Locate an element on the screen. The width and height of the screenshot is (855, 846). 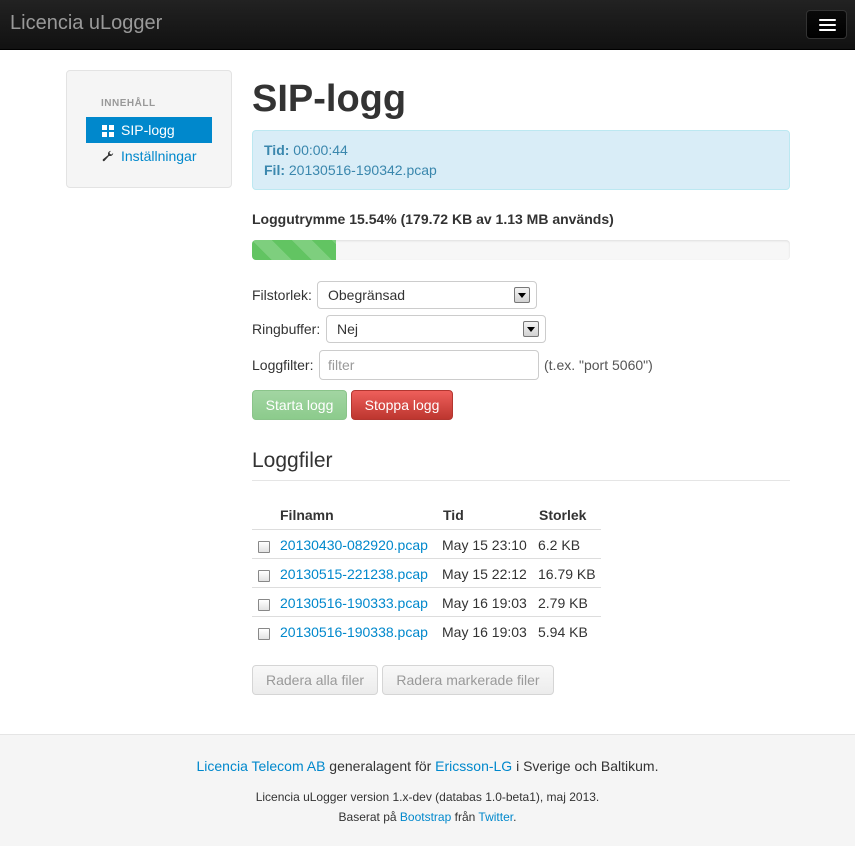
ericsson-link: Ericsson-LG is located at coordinates (473, 766).